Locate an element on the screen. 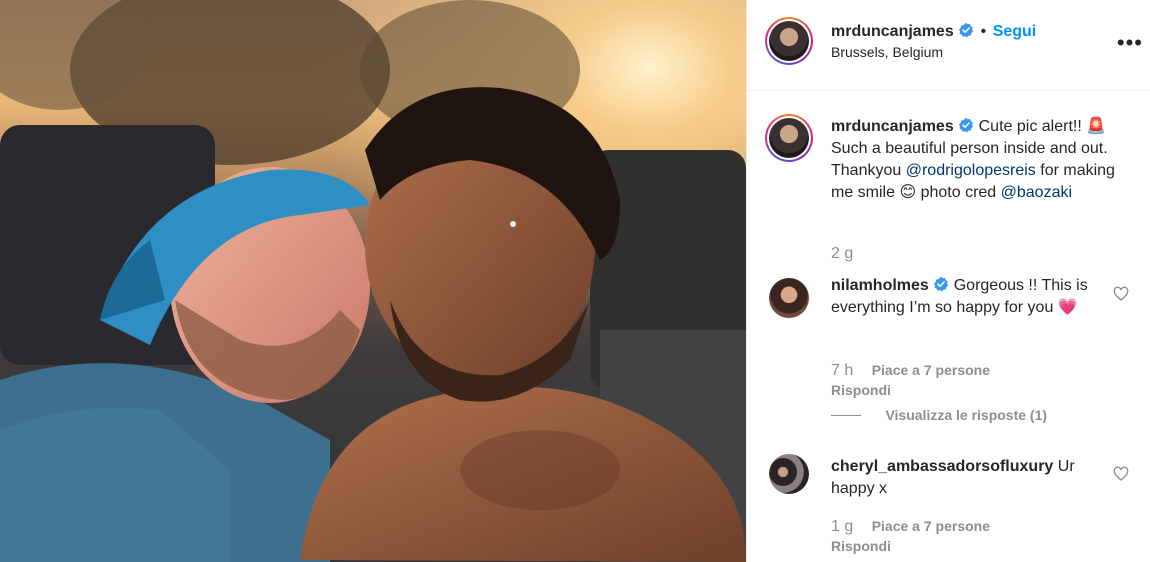 The height and width of the screenshot is (562, 1150). comment-meta: 7 h Piace a 7 persone is located at coordinates (910, 371).